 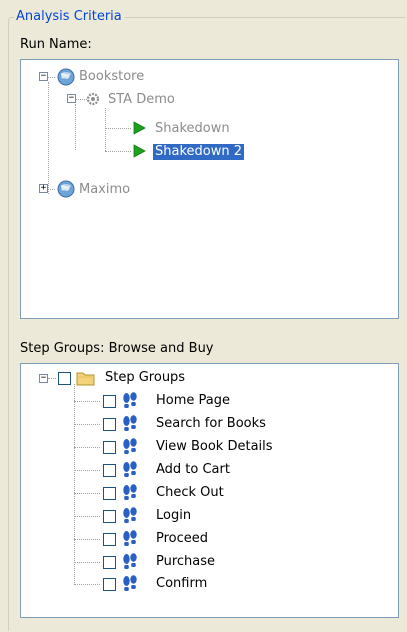 I want to click on step-item: Check Out, so click(x=190, y=493).